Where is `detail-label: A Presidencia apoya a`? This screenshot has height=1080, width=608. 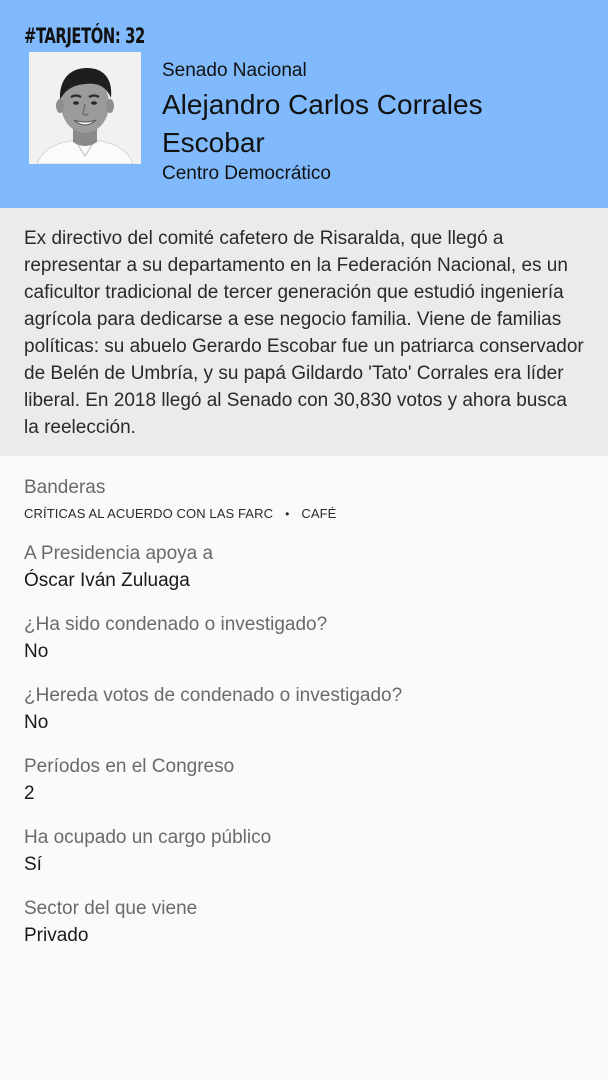 detail-label: A Presidencia apoya a is located at coordinates (119, 553).